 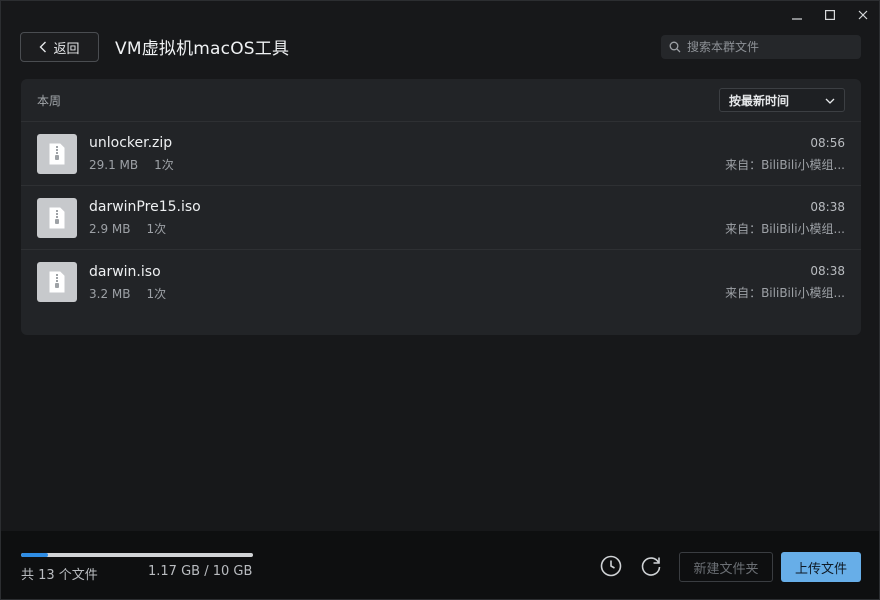 I want to click on minimize-icon, so click(x=796, y=15).